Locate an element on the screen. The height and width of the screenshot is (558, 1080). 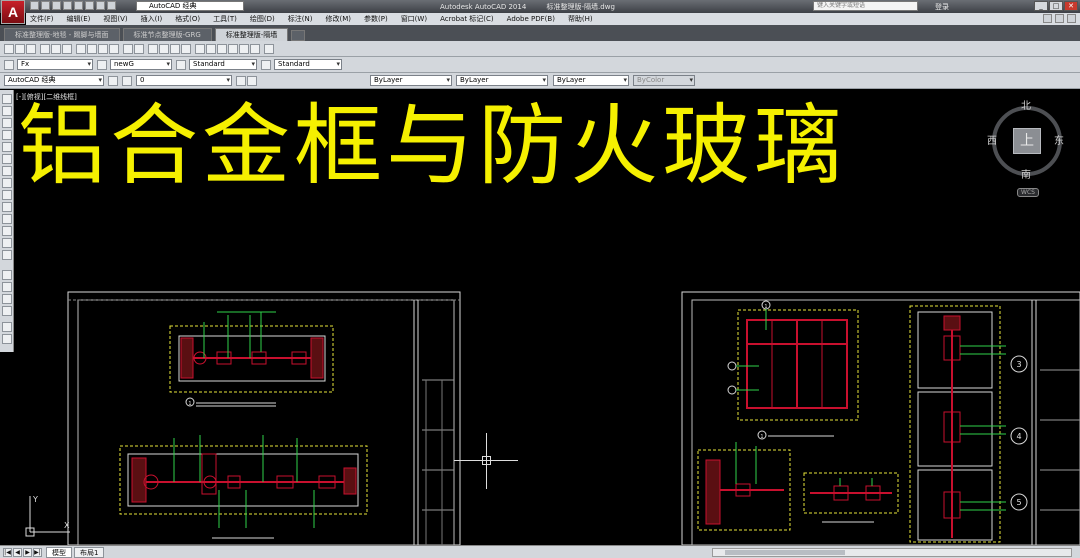
maximize-button: □ is located at coordinates (1056, 6).